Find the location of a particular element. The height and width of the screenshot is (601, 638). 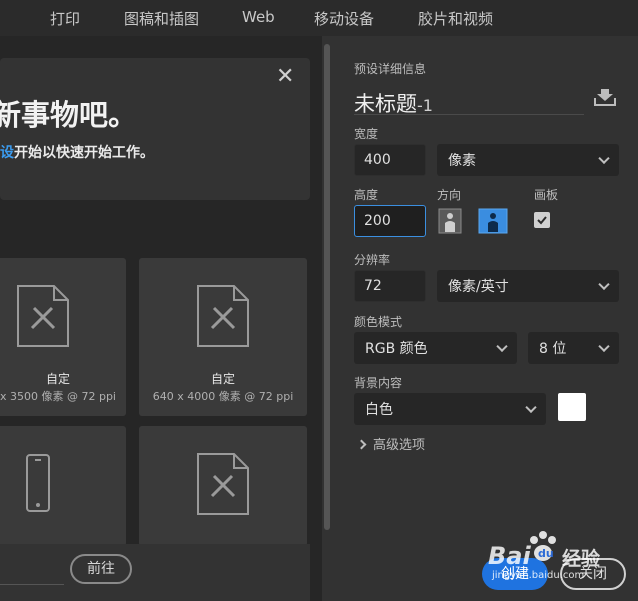

bit-depth-select: 8 位 is located at coordinates (573, 348).